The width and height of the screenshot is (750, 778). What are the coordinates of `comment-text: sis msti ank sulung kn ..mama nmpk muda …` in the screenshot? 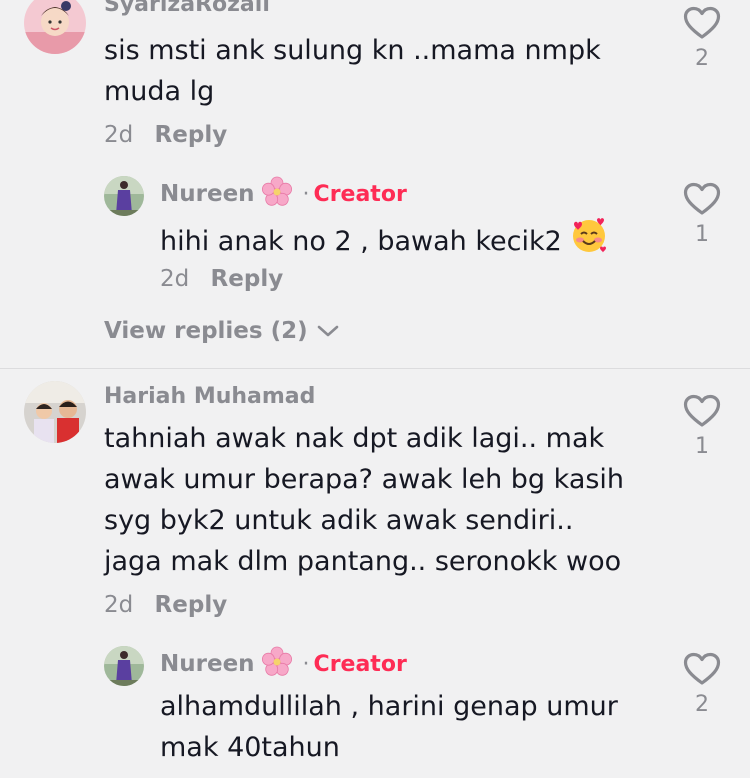 It's located at (352, 71).